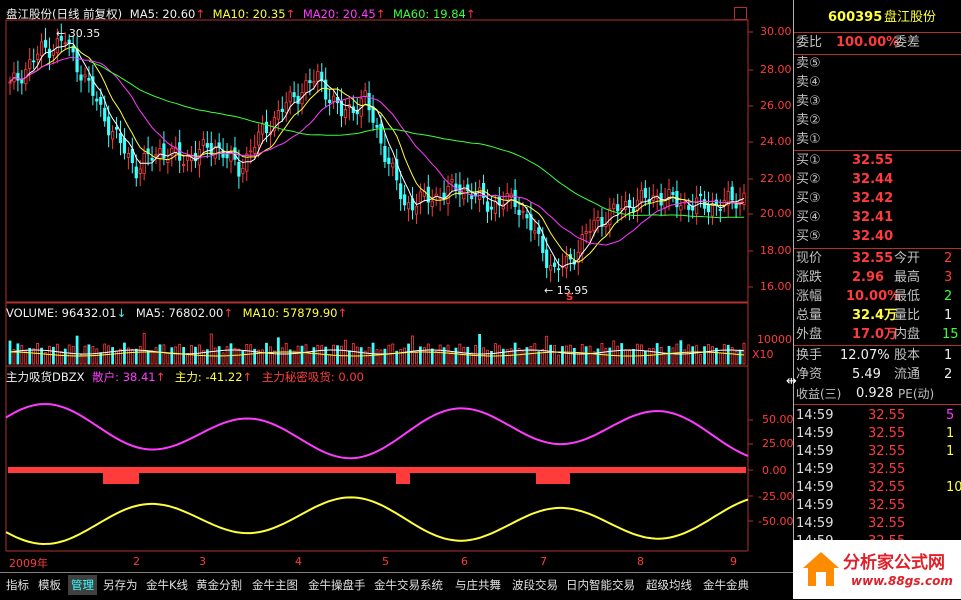  What do you see at coordinates (877, 375) in the screenshot?
I see `stat-row: 净资 5.49 流通 2` at bounding box center [877, 375].